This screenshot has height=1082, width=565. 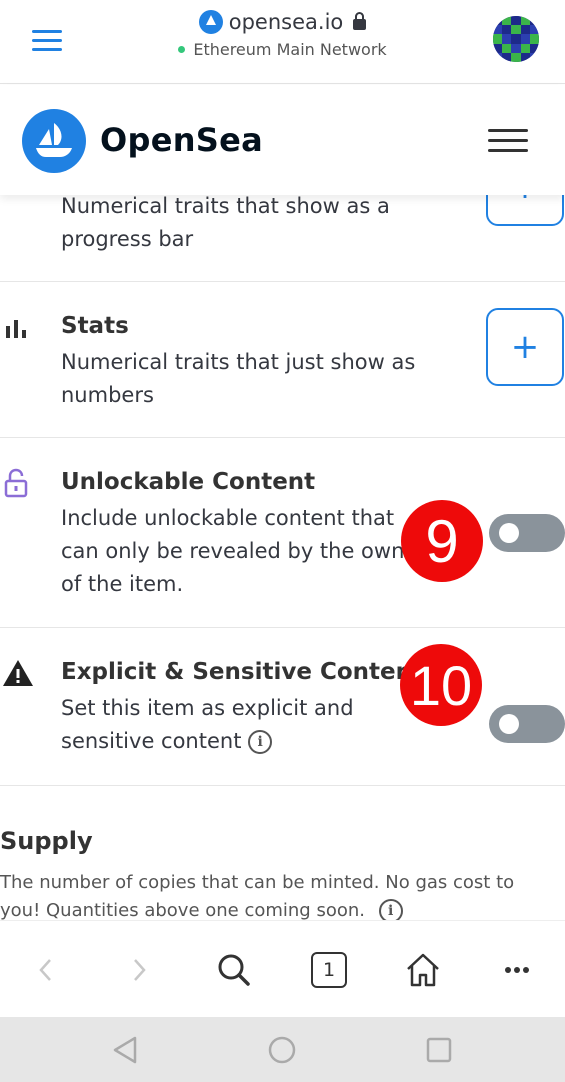 I want to click on unlockable-toggle, so click(x=527, y=533).